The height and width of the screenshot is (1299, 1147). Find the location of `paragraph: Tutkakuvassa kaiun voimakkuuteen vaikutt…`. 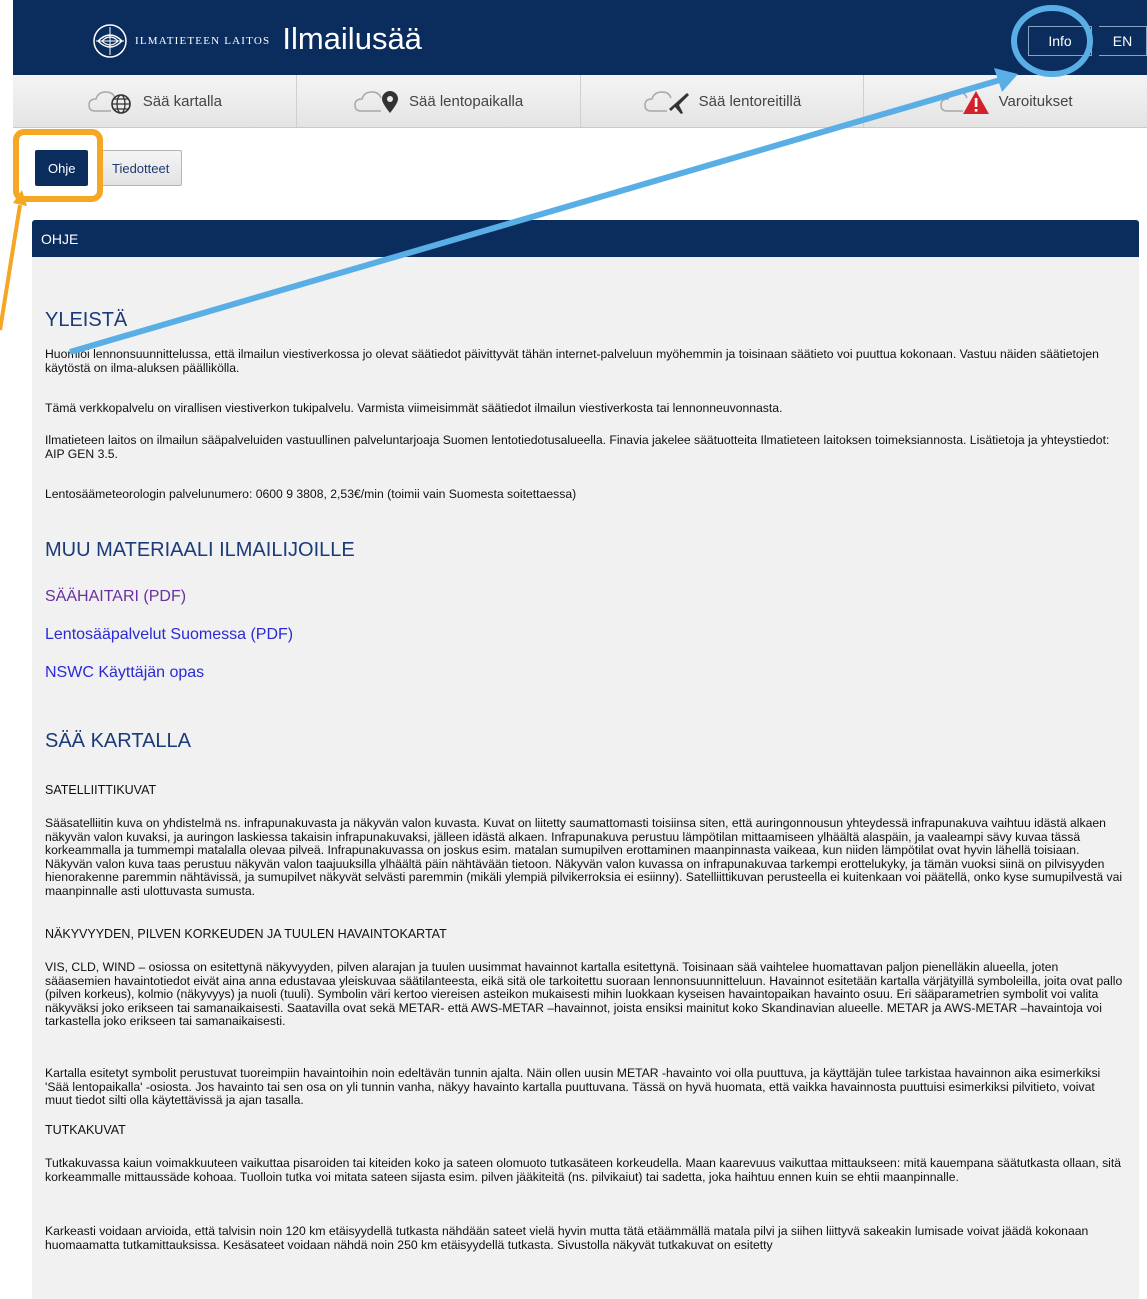

paragraph: Tutkakuvassa kaiun voimakkuuteen vaikutt… is located at coordinates (583, 1170).